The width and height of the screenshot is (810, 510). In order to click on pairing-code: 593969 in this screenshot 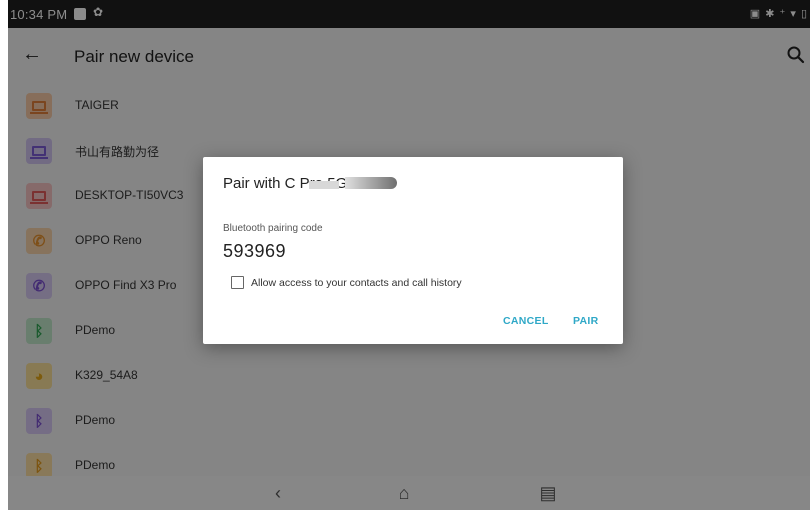, I will do `click(255, 251)`.